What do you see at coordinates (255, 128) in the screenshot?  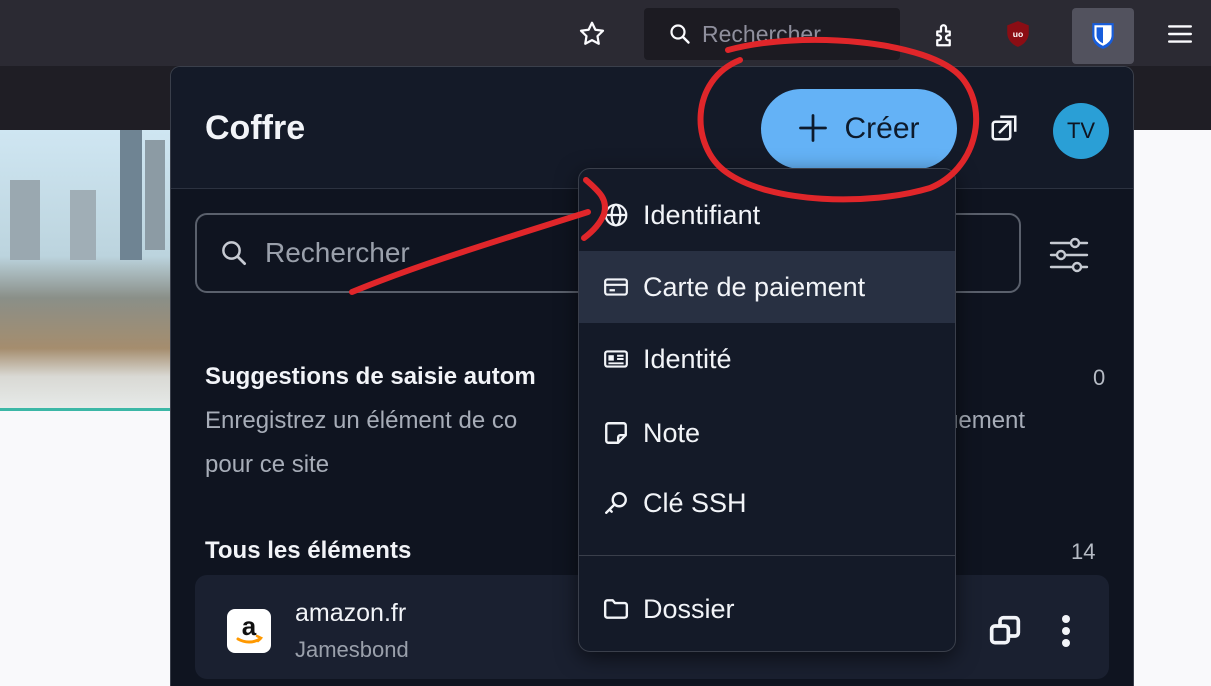 I see `page-title: Coffre` at bounding box center [255, 128].